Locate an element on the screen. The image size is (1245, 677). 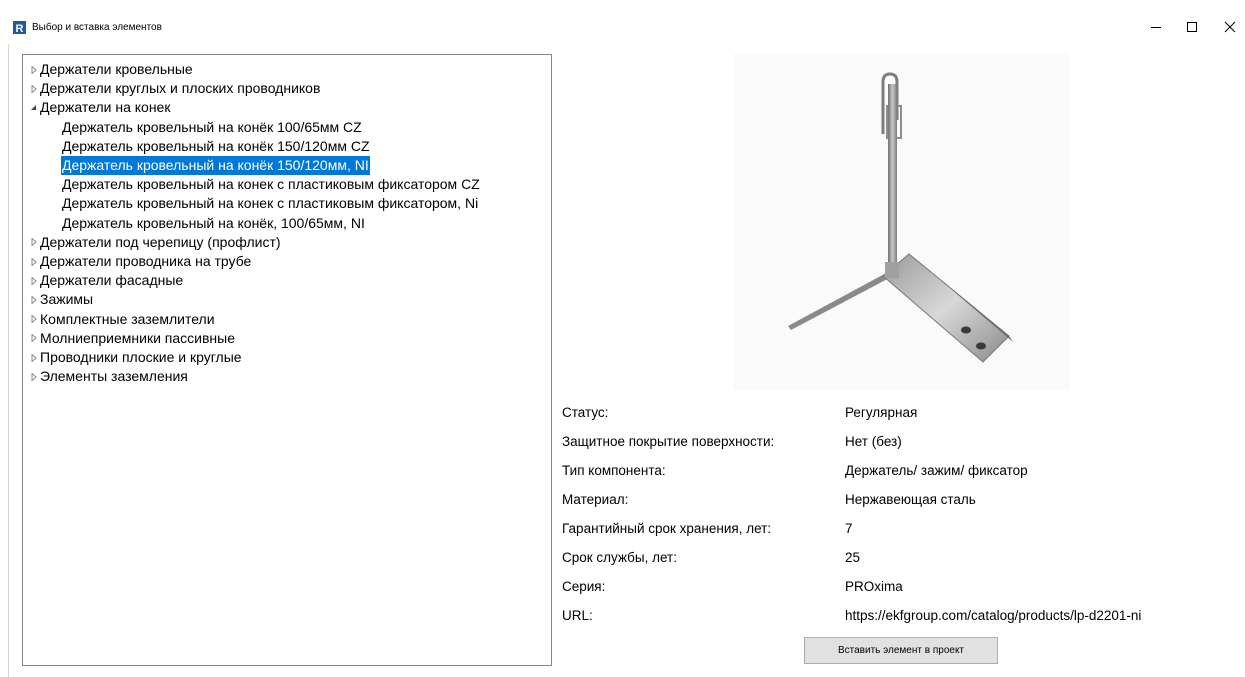
property-row: Серия: PROxima is located at coordinates (903, 587).